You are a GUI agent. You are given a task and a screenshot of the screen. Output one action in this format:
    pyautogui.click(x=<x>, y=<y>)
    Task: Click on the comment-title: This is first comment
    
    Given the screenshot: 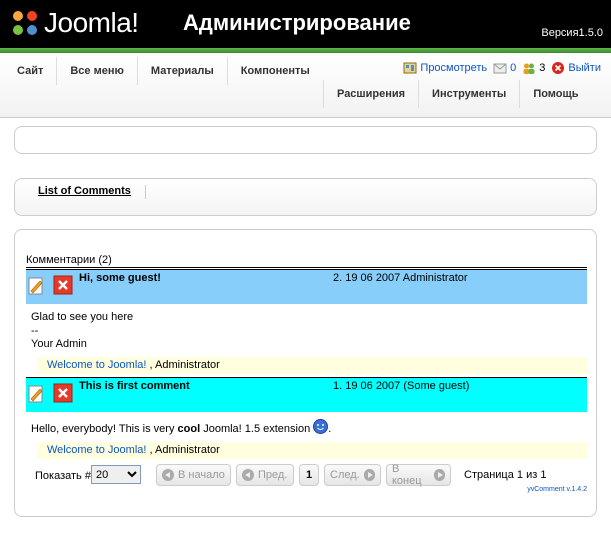 What is the action you would take?
    pyautogui.click(x=134, y=386)
    